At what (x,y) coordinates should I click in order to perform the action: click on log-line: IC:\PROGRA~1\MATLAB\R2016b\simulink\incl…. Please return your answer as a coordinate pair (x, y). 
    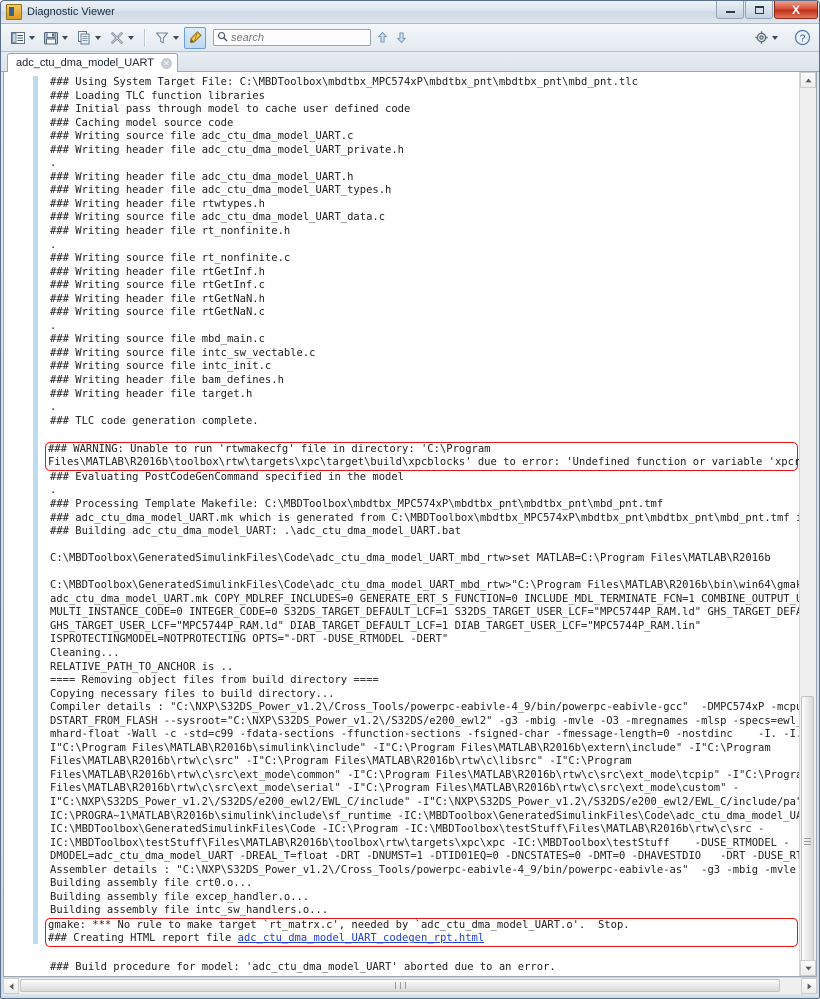
    Looking at the image, I should click on (424, 815).